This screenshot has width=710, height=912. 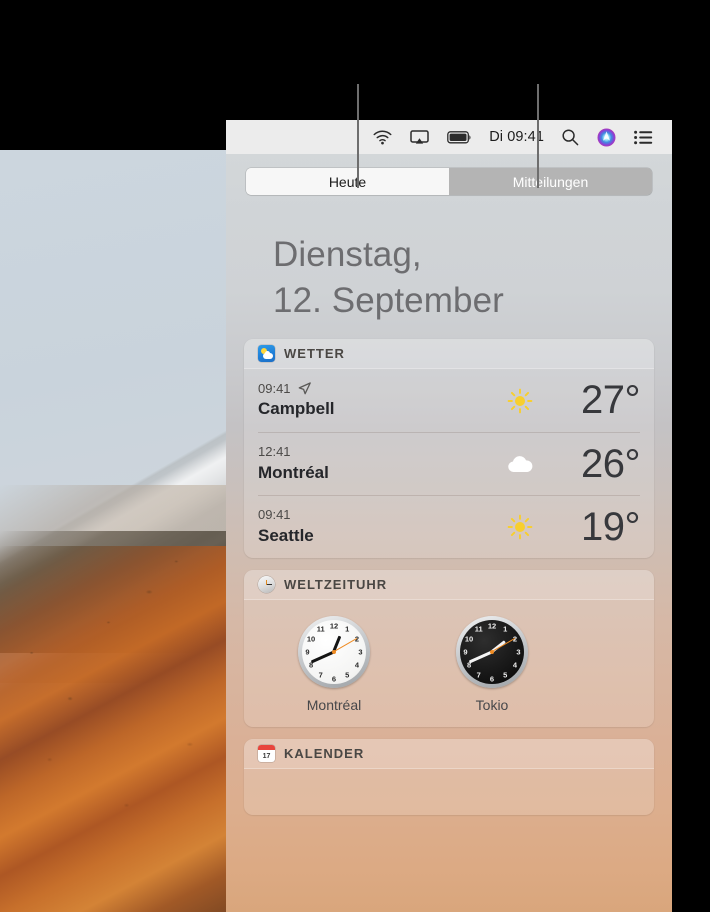 I want to click on notification-center-icon, so click(x=643, y=137).